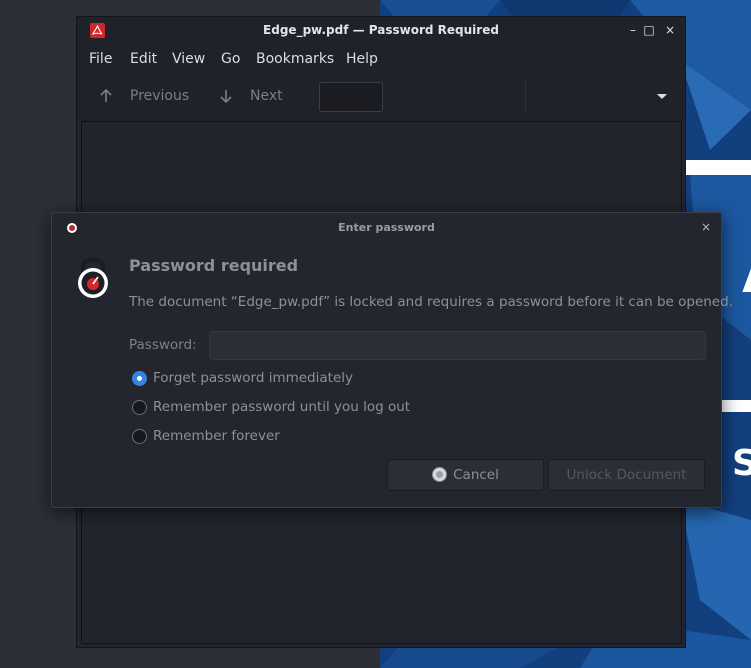 This screenshot has width=751, height=668. What do you see at coordinates (143, 59) in the screenshot?
I see `menu-edit: Edit` at bounding box center [143, 59].